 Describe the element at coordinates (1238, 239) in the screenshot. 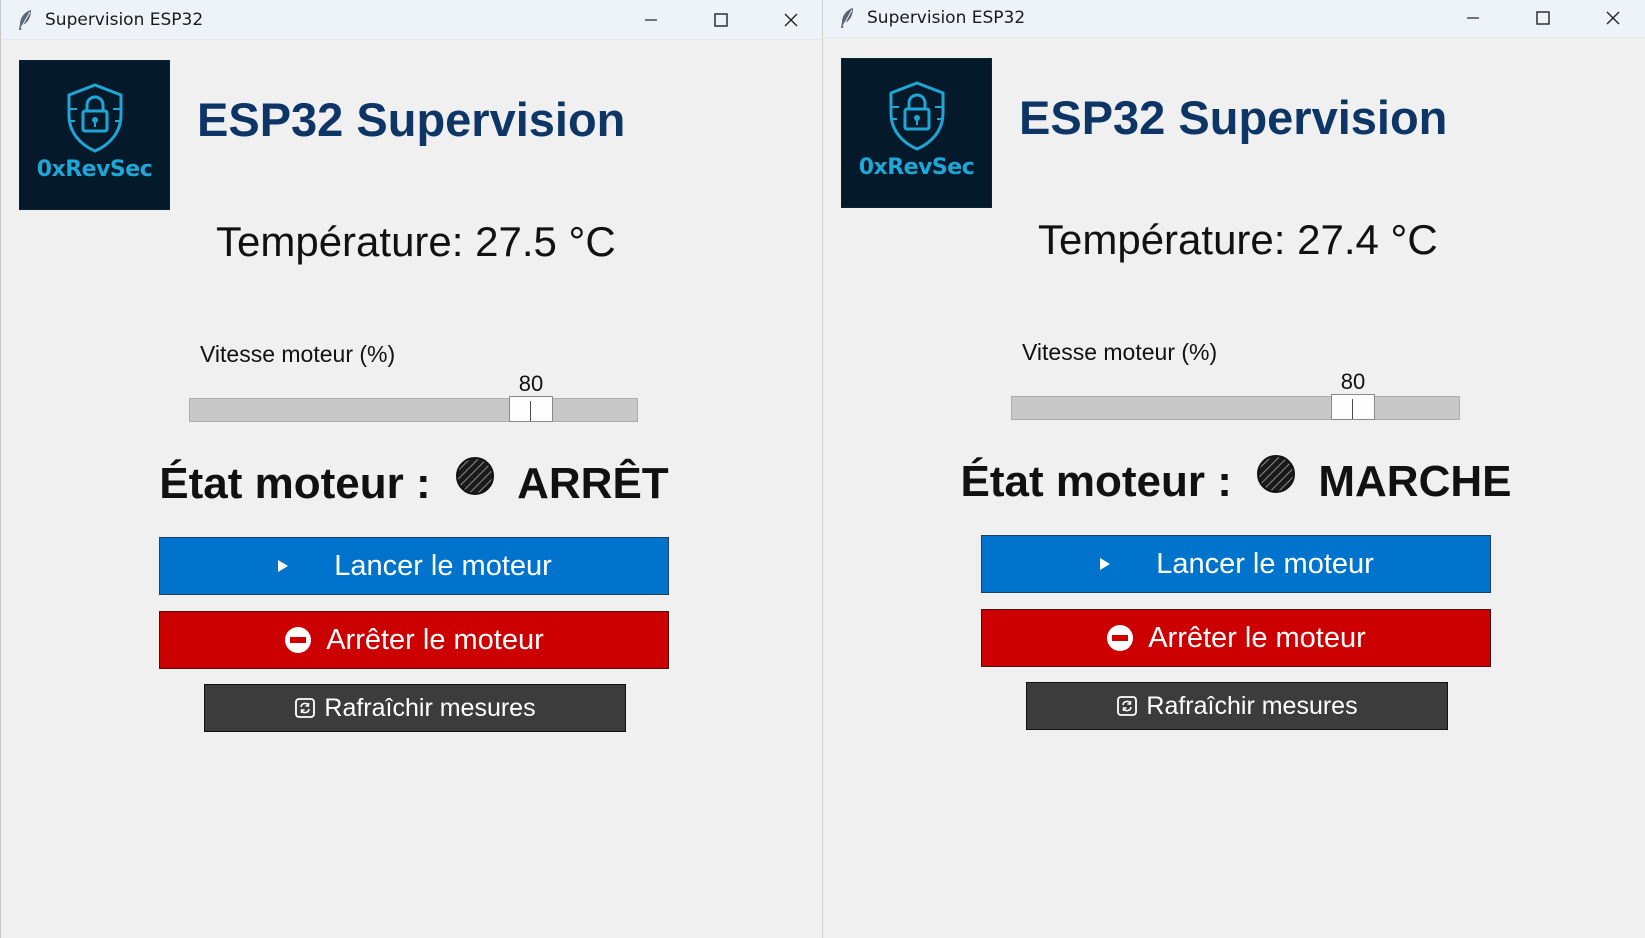

I see `temperature-readout: Température: 27.4 °C` at that location.